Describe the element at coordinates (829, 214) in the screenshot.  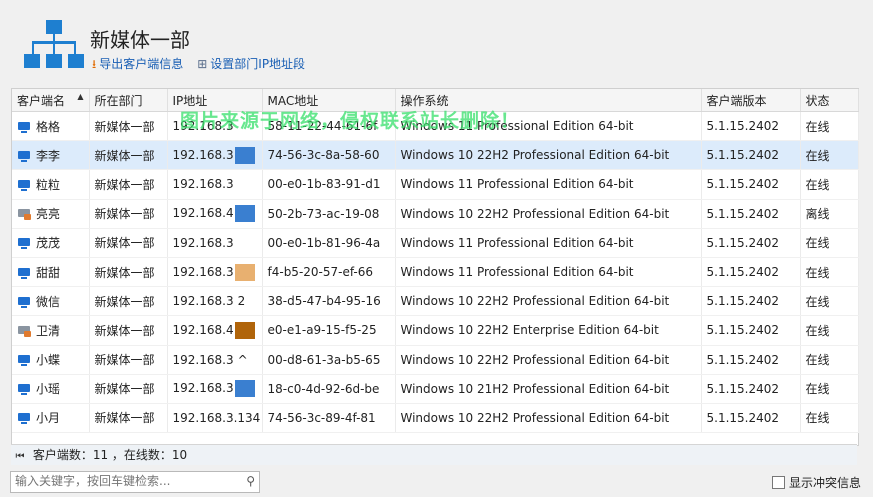
I see `cell-status: 离线` at that location.